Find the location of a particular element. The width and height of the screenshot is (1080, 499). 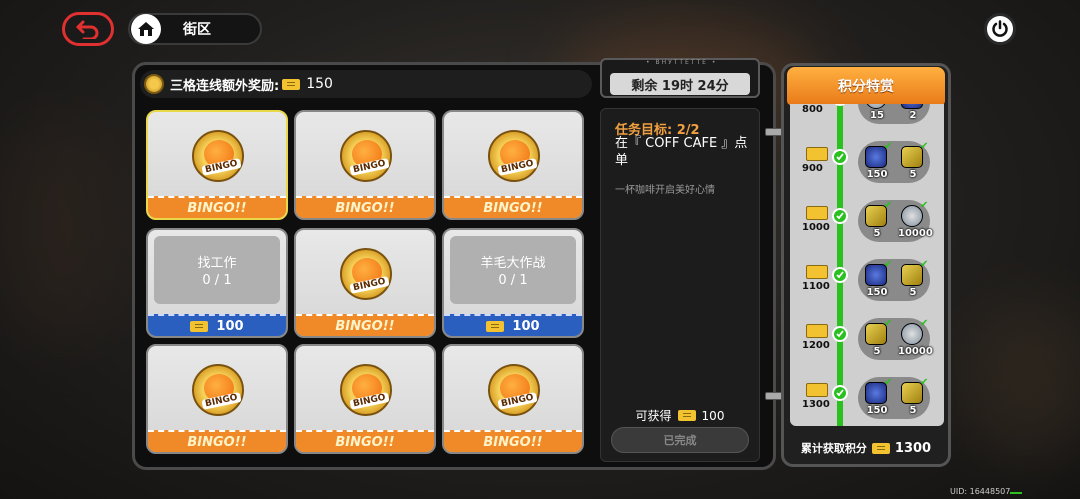

item-count: 2 is located at coordinates (913, 115).